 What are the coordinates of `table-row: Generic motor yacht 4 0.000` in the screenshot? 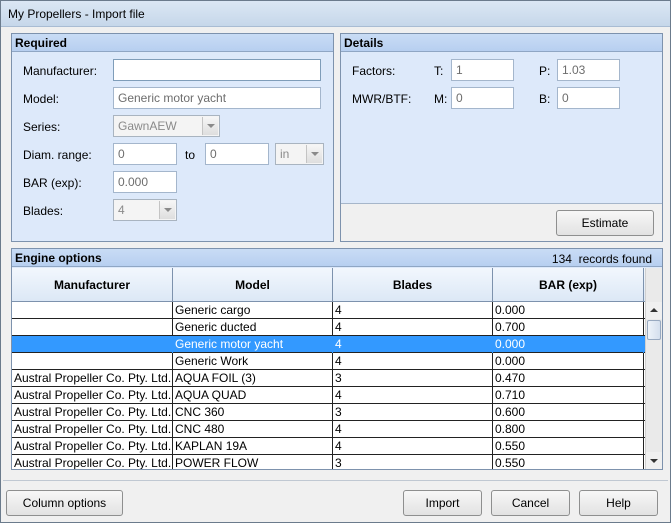 It's located at (333, 344).